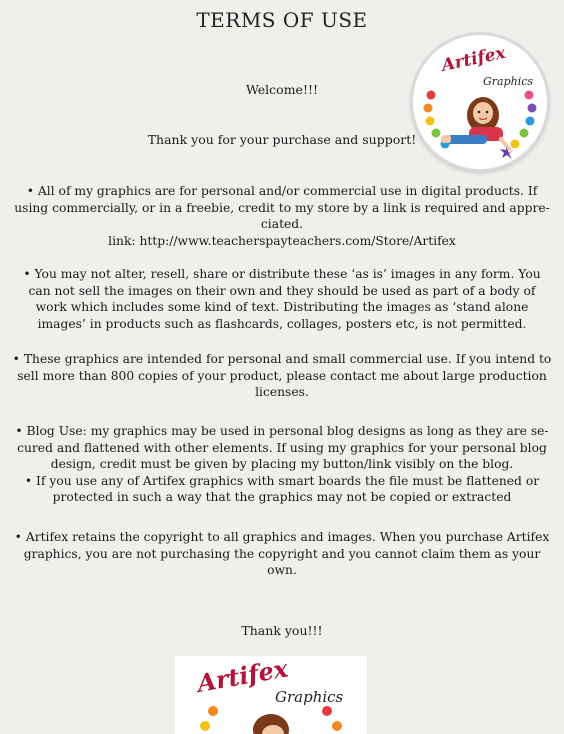  What do you see at coordinates (282, 630) in the screenshot?
I see `closing-thanks: Thank you!!!` at bounding box center [282, 630].